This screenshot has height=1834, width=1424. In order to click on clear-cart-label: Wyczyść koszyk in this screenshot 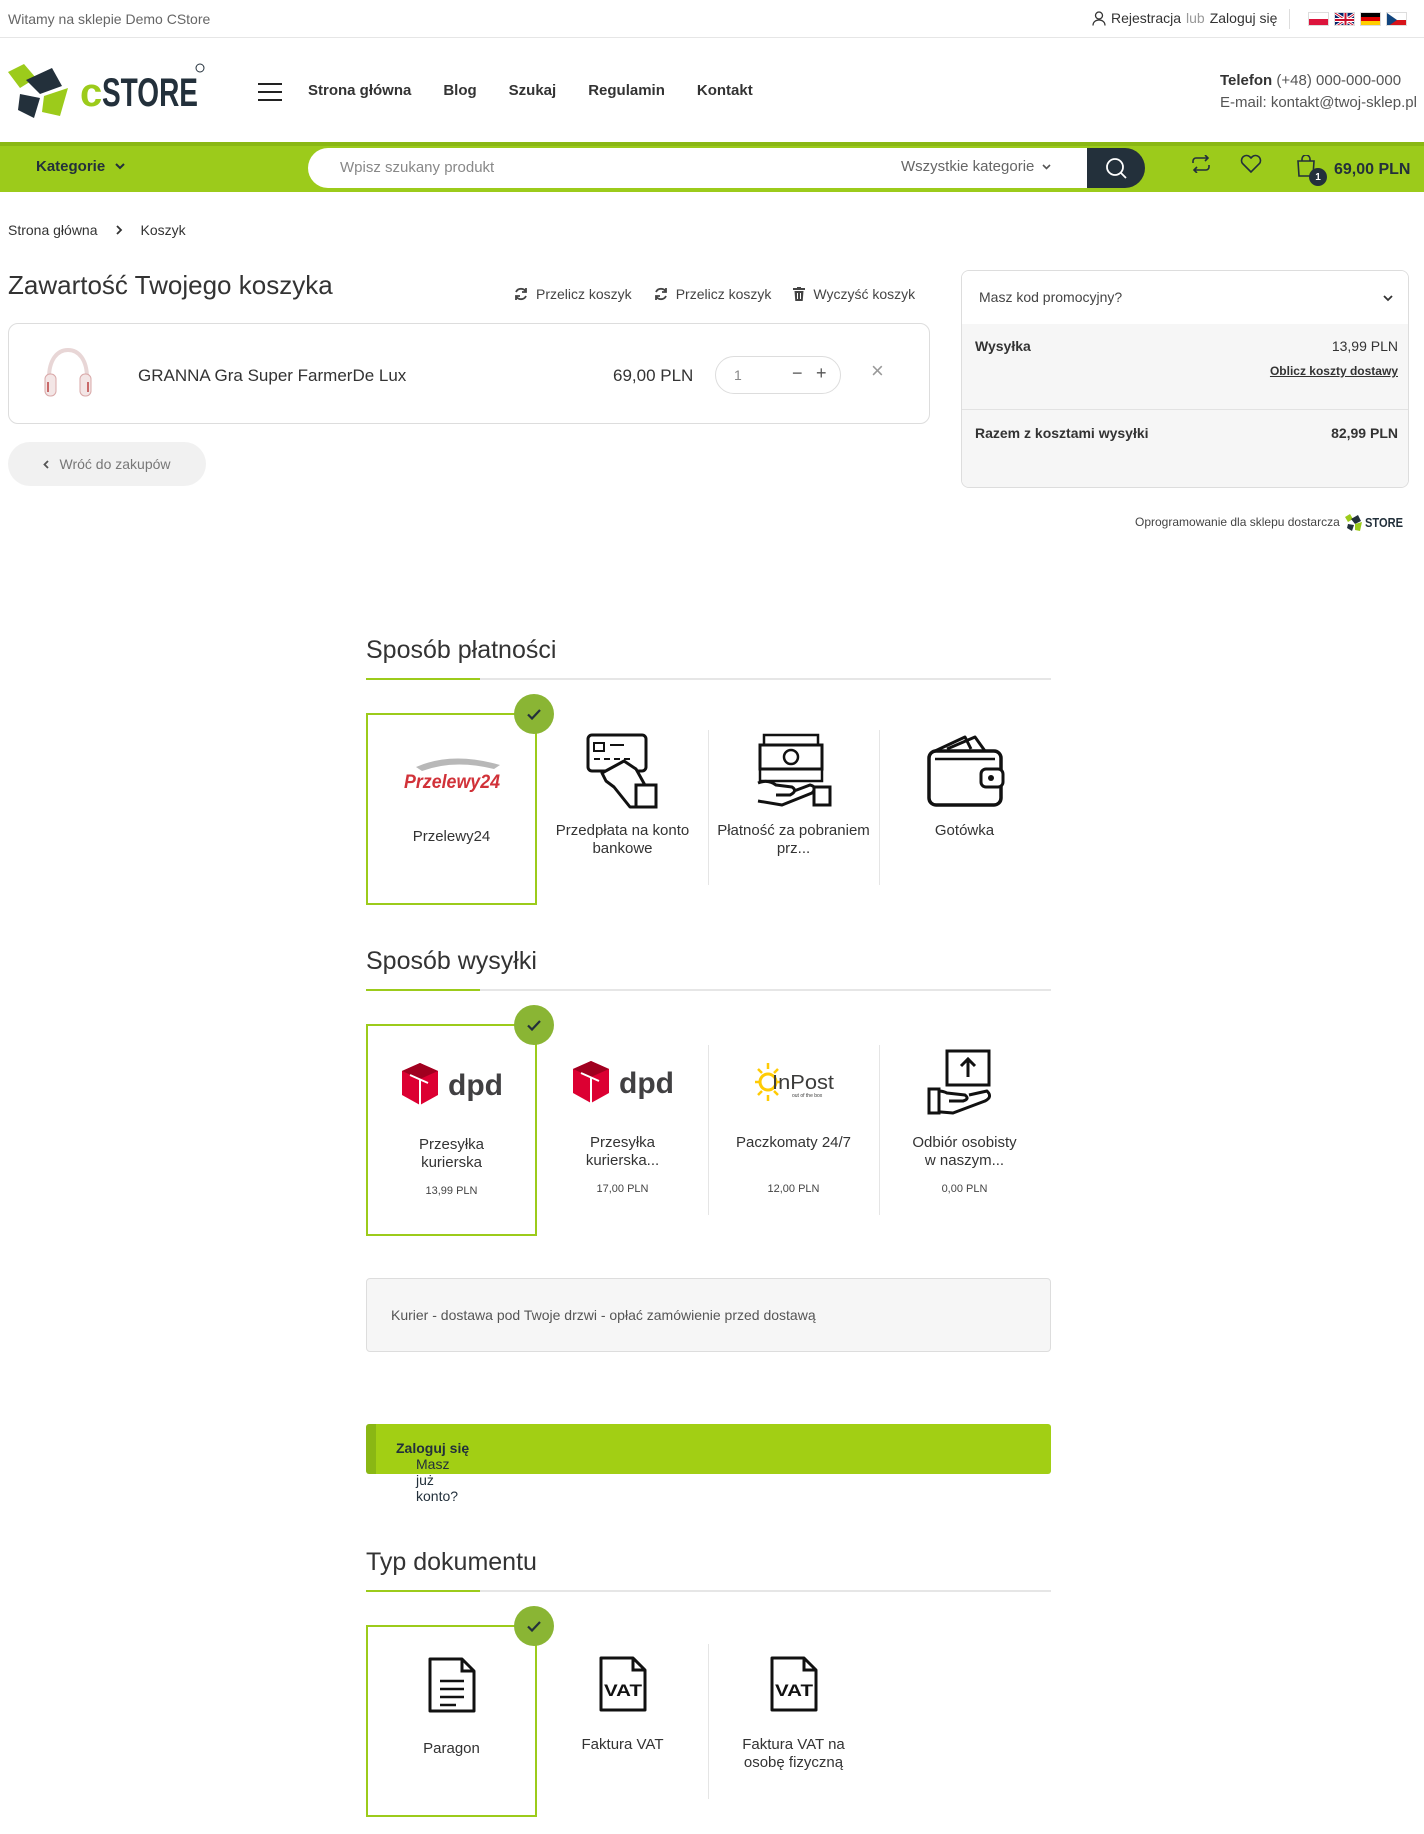, I will do `click(864, 294)`.